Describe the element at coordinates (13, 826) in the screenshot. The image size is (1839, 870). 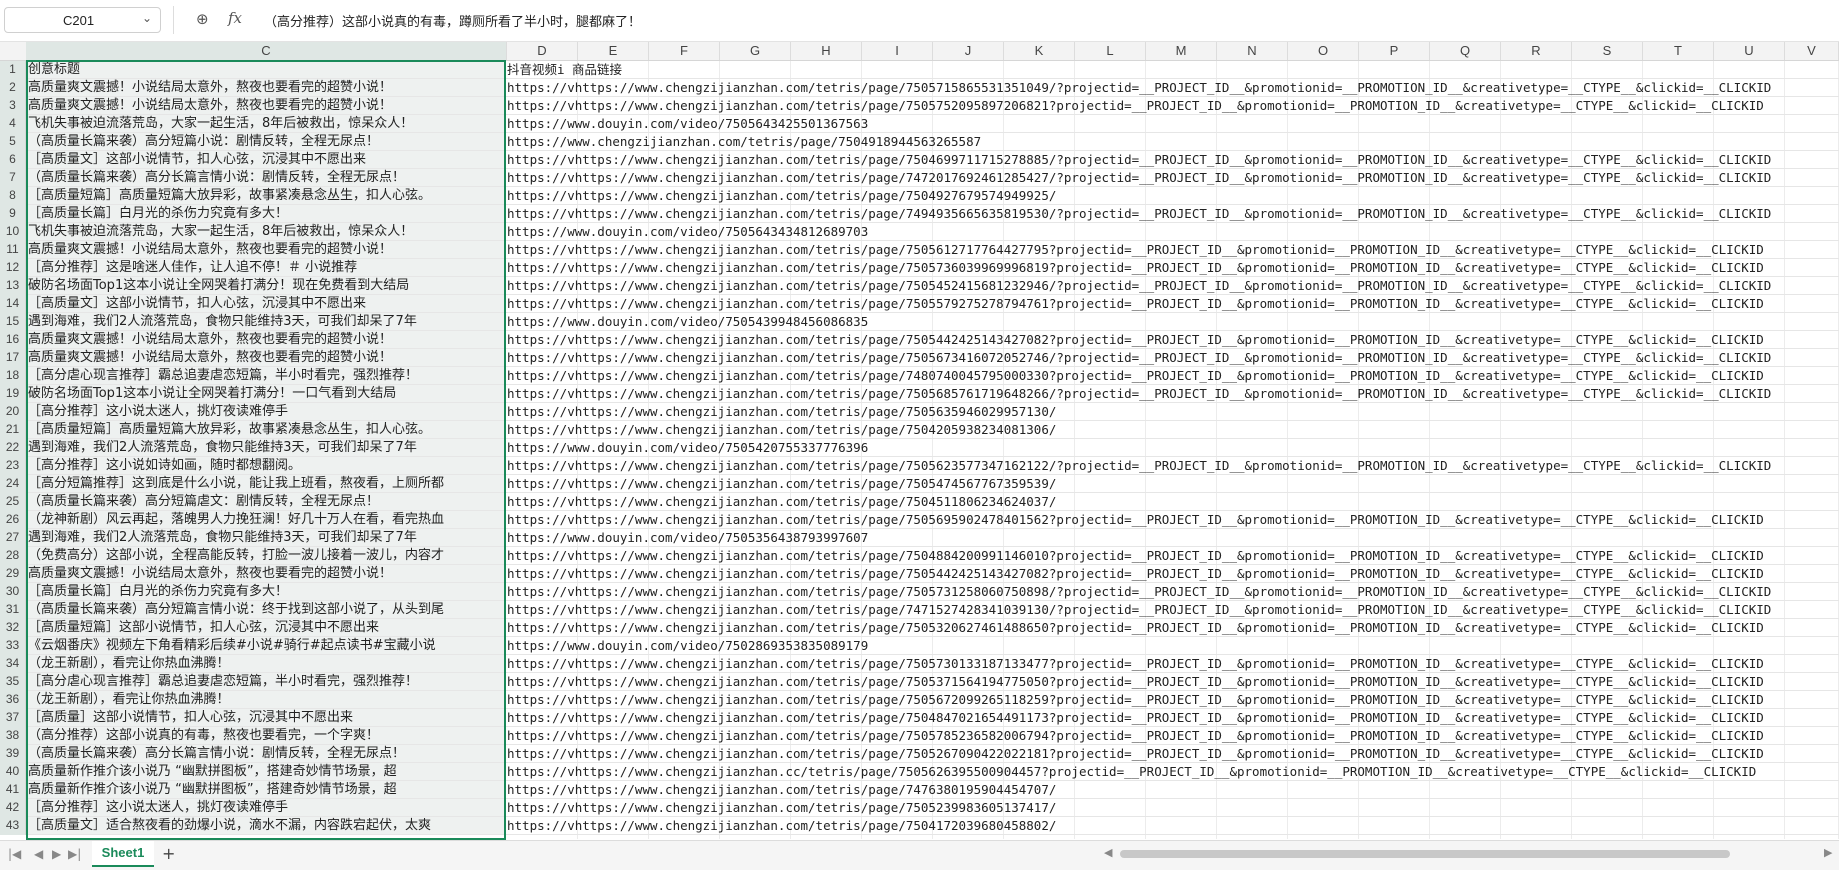
I see `row-number: 43` at that location.